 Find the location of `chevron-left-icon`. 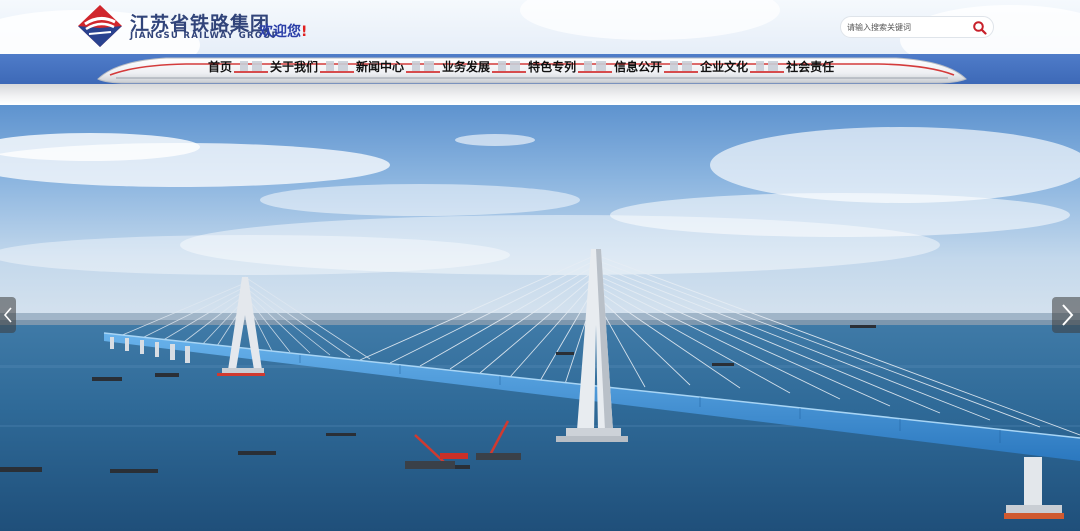

chevron-left-icon is located at coordinates (7, 315).